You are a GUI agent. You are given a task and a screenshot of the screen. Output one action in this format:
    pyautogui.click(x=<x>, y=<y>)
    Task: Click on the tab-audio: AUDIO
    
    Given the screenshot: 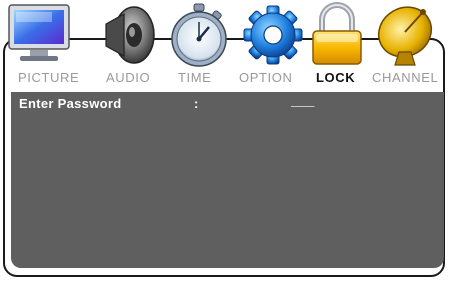 What is the action you would take?
    pyautogui.click(x=128, y=77)
    